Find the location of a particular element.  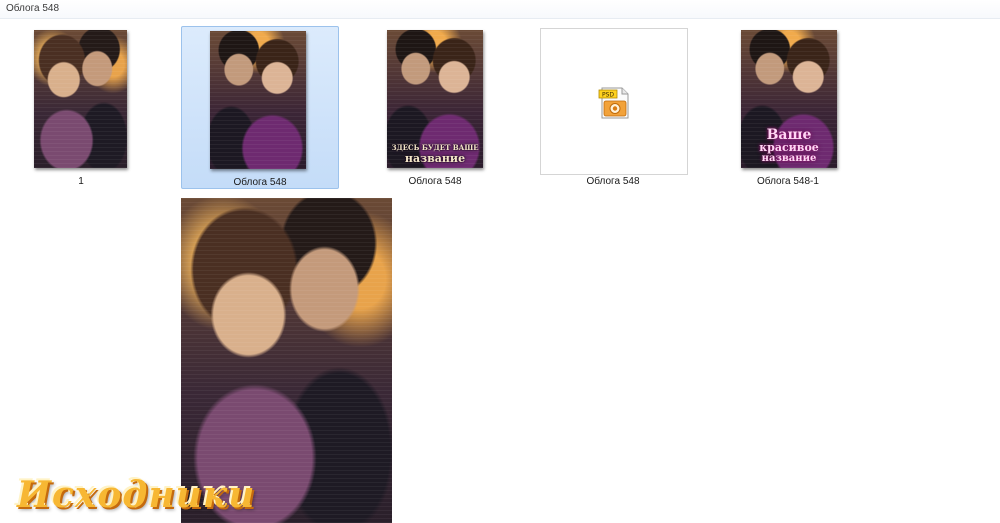

file-thumbnail: Ваше красивое название is located at coordinates (789, 99).